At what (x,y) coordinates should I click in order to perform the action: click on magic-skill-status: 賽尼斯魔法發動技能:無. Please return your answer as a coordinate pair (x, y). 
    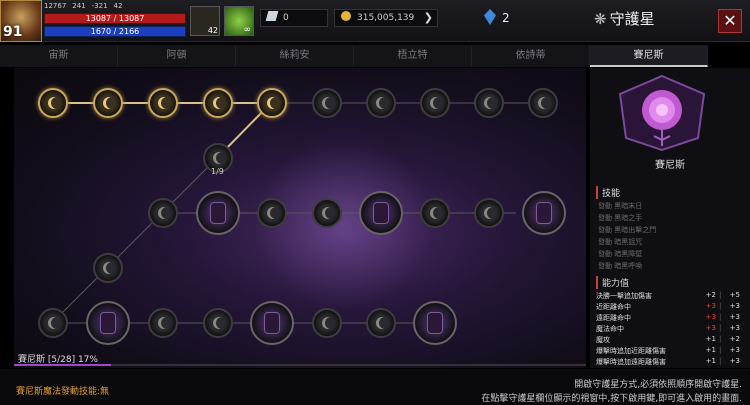
    Looking at the image, I should click on (63, 392).